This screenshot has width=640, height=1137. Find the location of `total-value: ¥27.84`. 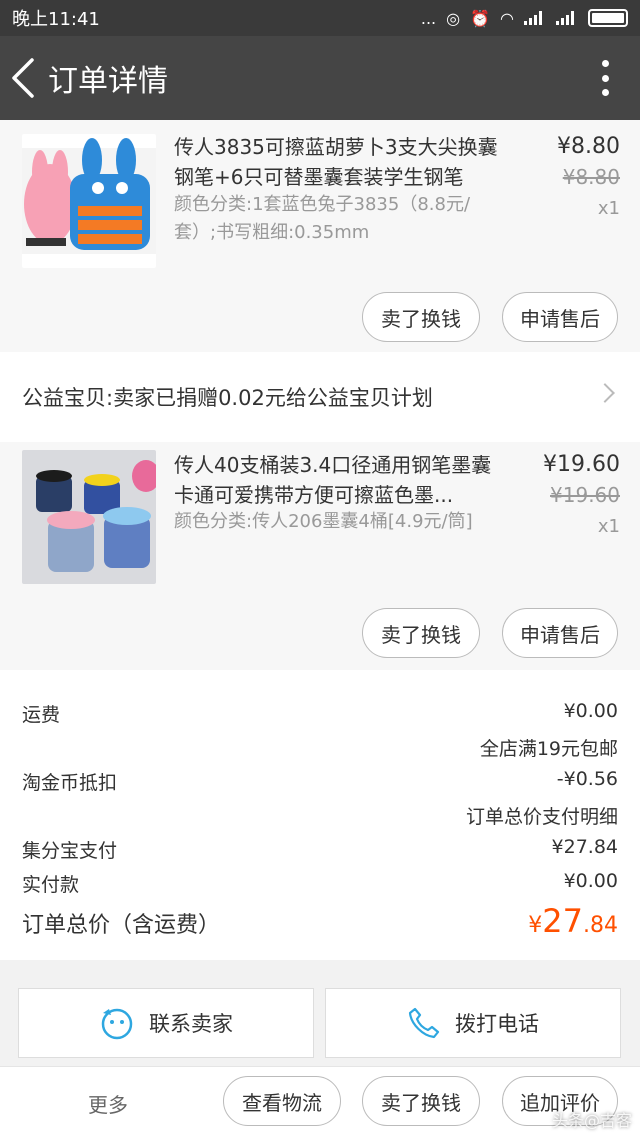

total-value: ¥27.84 is located at coordinates (573, 921).